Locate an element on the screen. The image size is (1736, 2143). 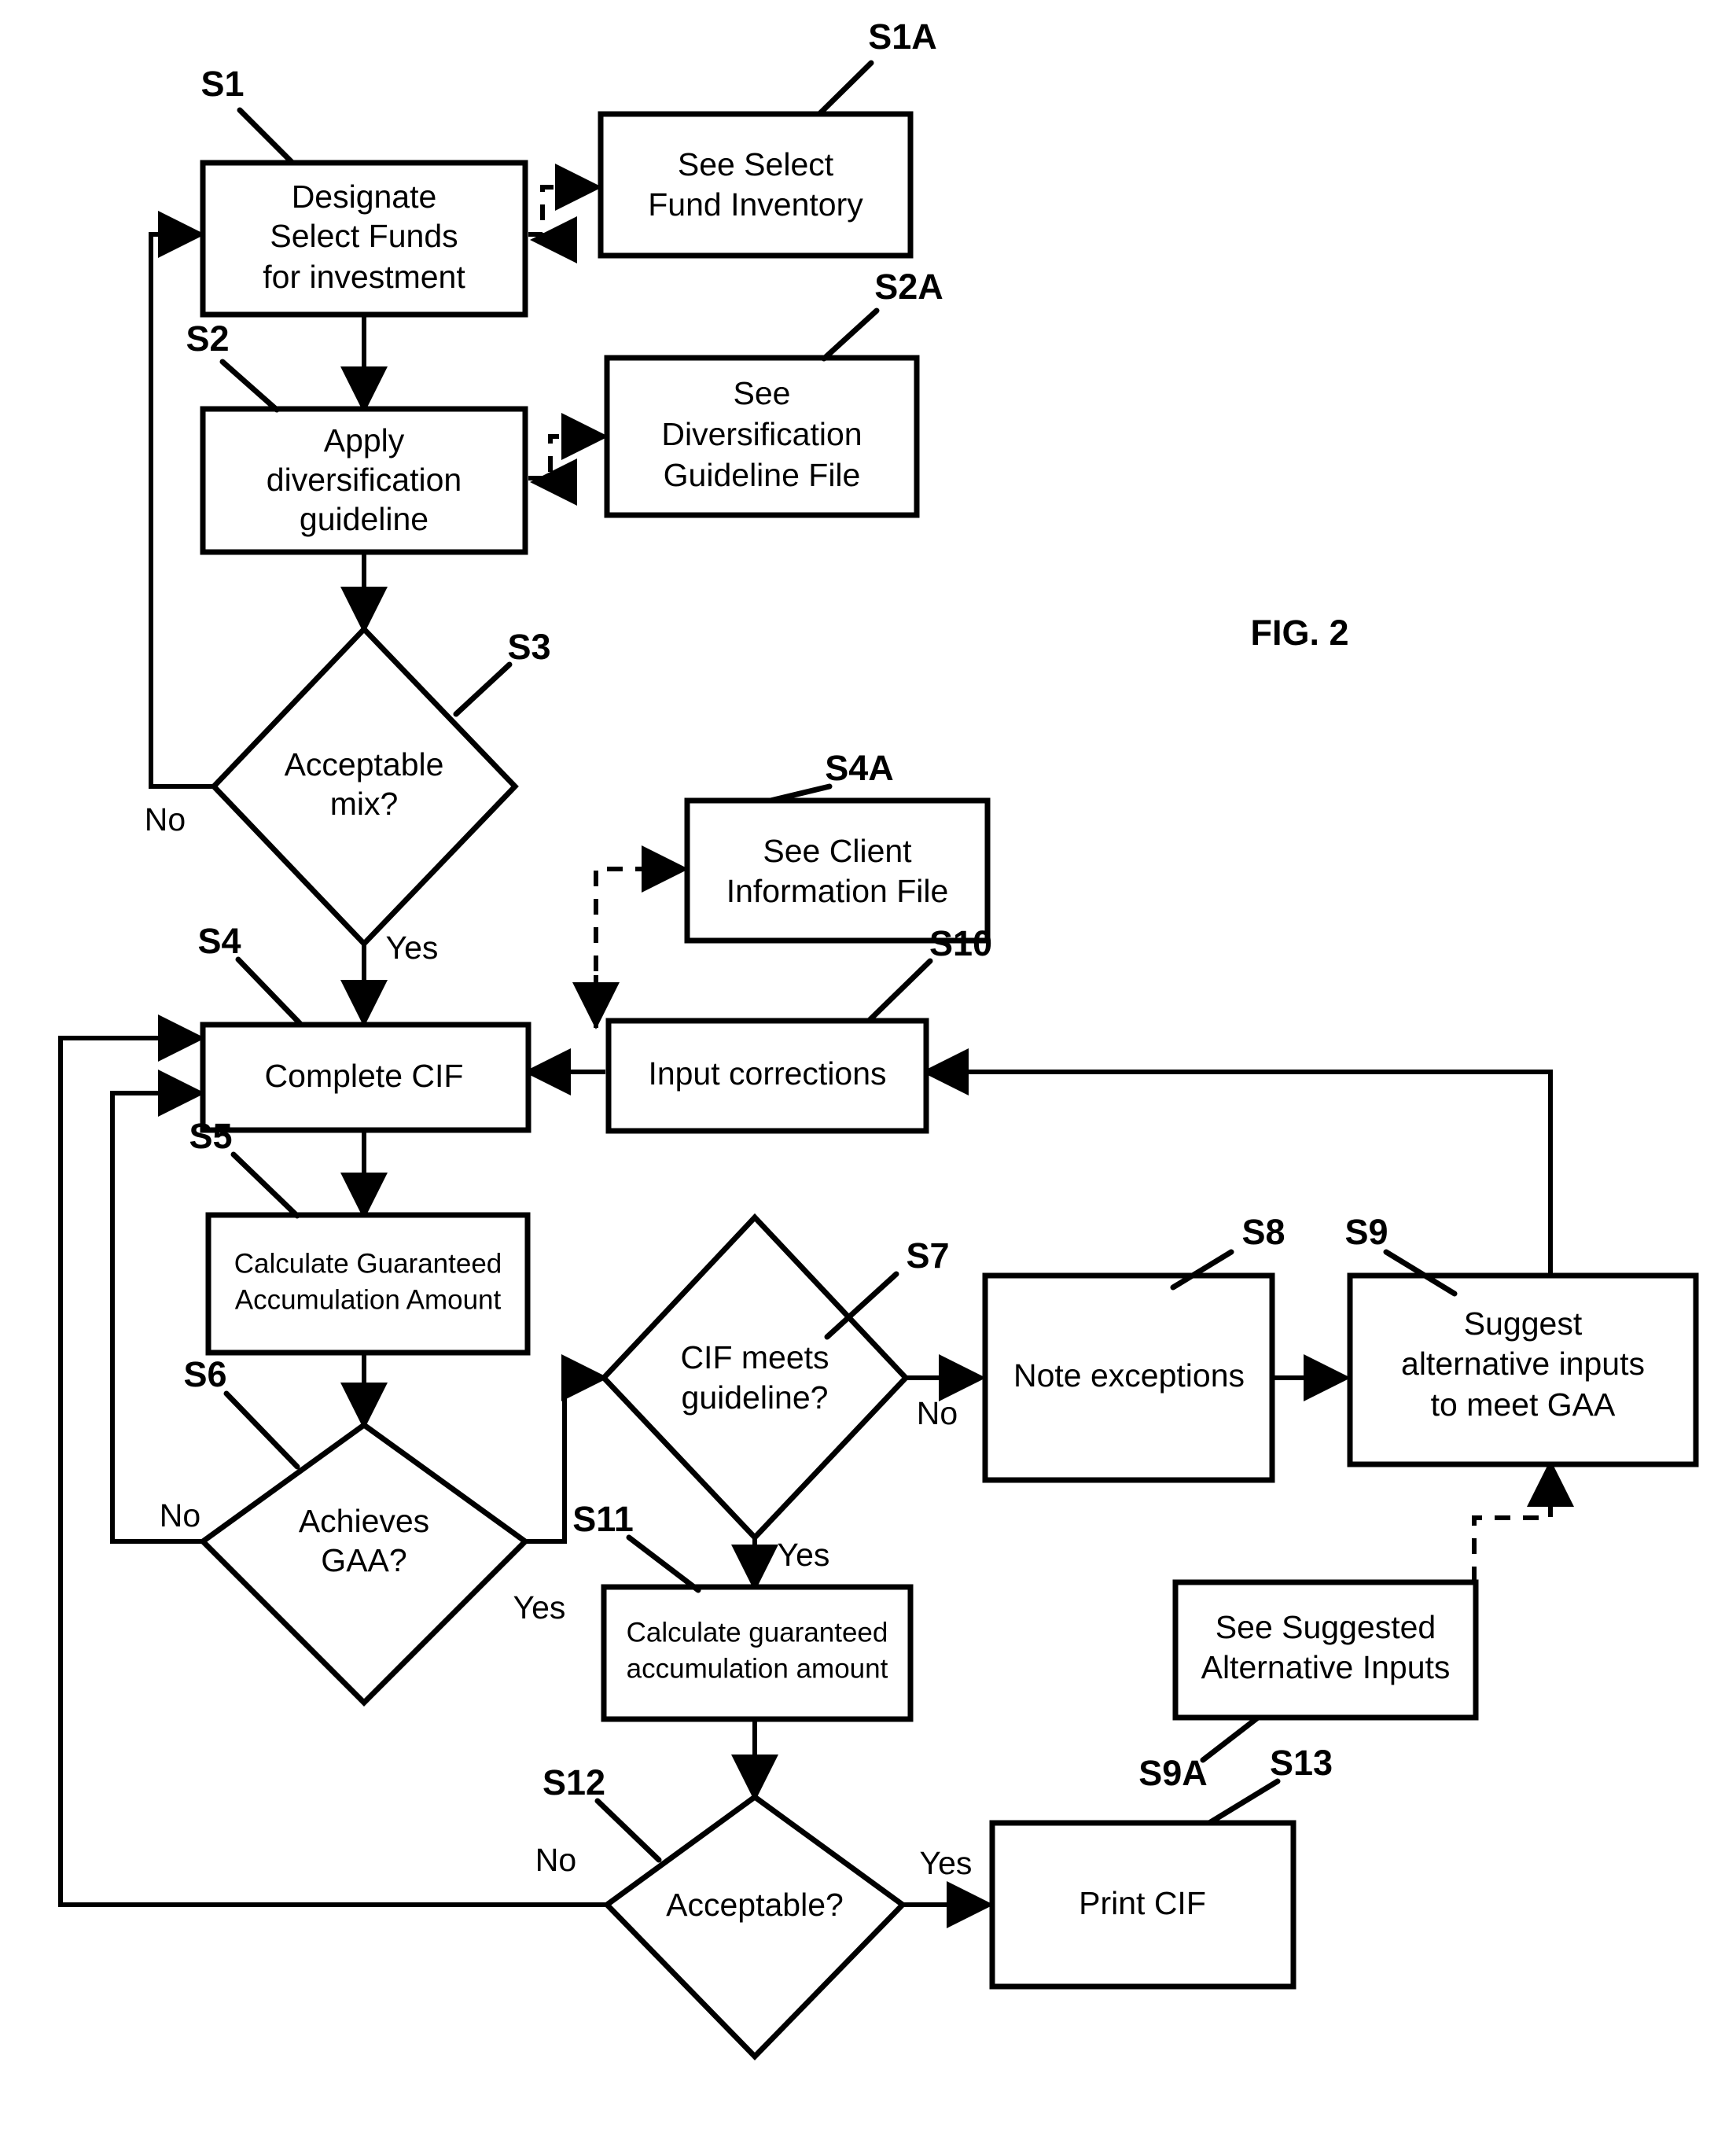
node-s2a-line-2: Diversification is located at coordinates (762, 434).